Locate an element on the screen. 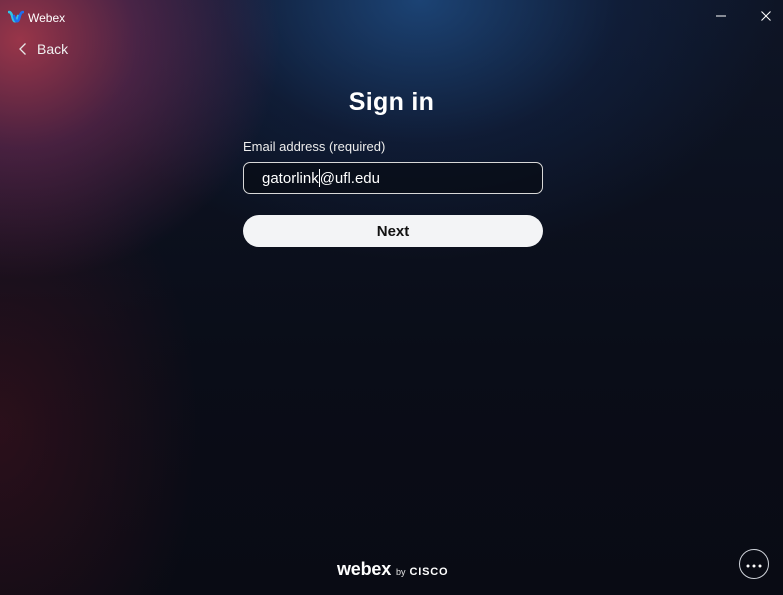  more-options-button is located at coordinates (754, 564).